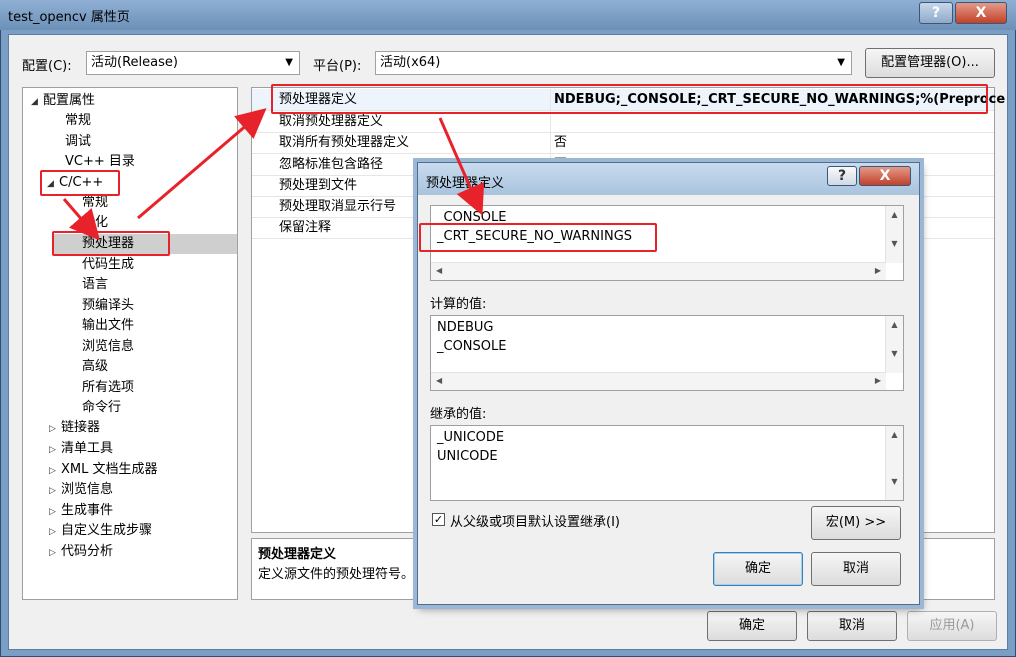 The width and height of the screenshot is (1016, 657). I want to click on arrow-to-preprocessor, so click(81, 219).